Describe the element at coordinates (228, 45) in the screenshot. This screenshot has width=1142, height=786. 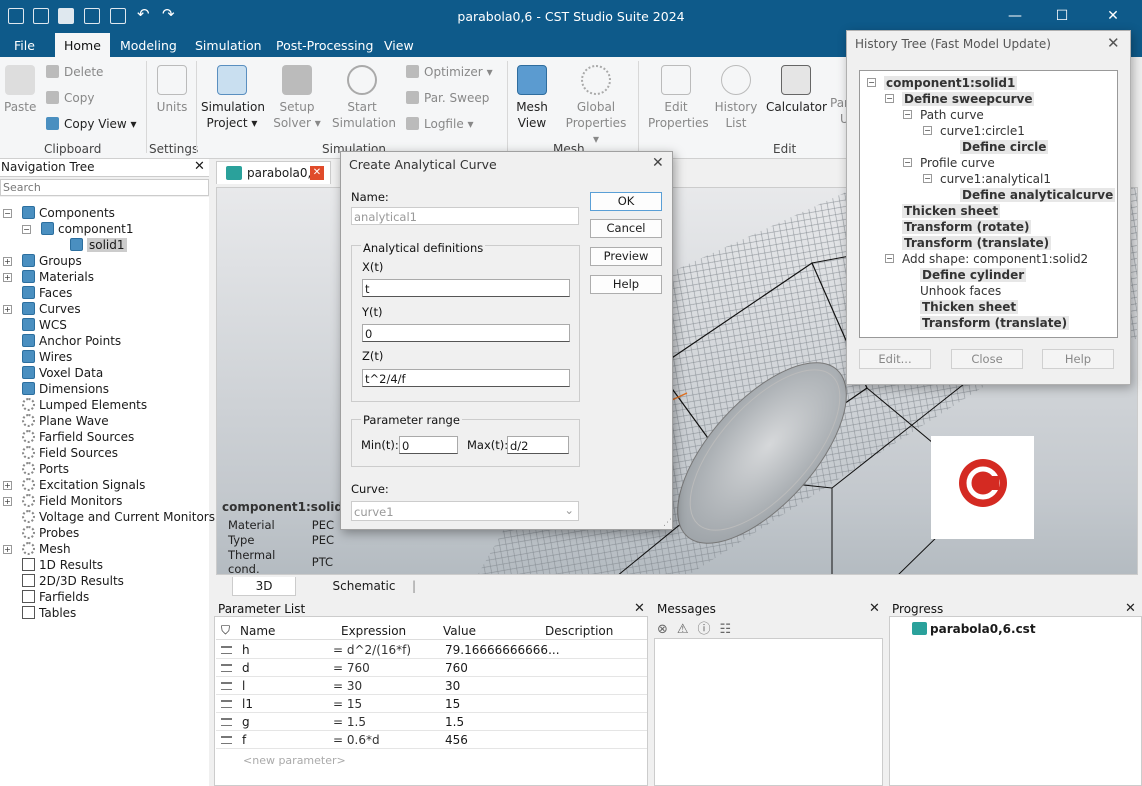
I see `menu-simulation: Simulation` at that location.